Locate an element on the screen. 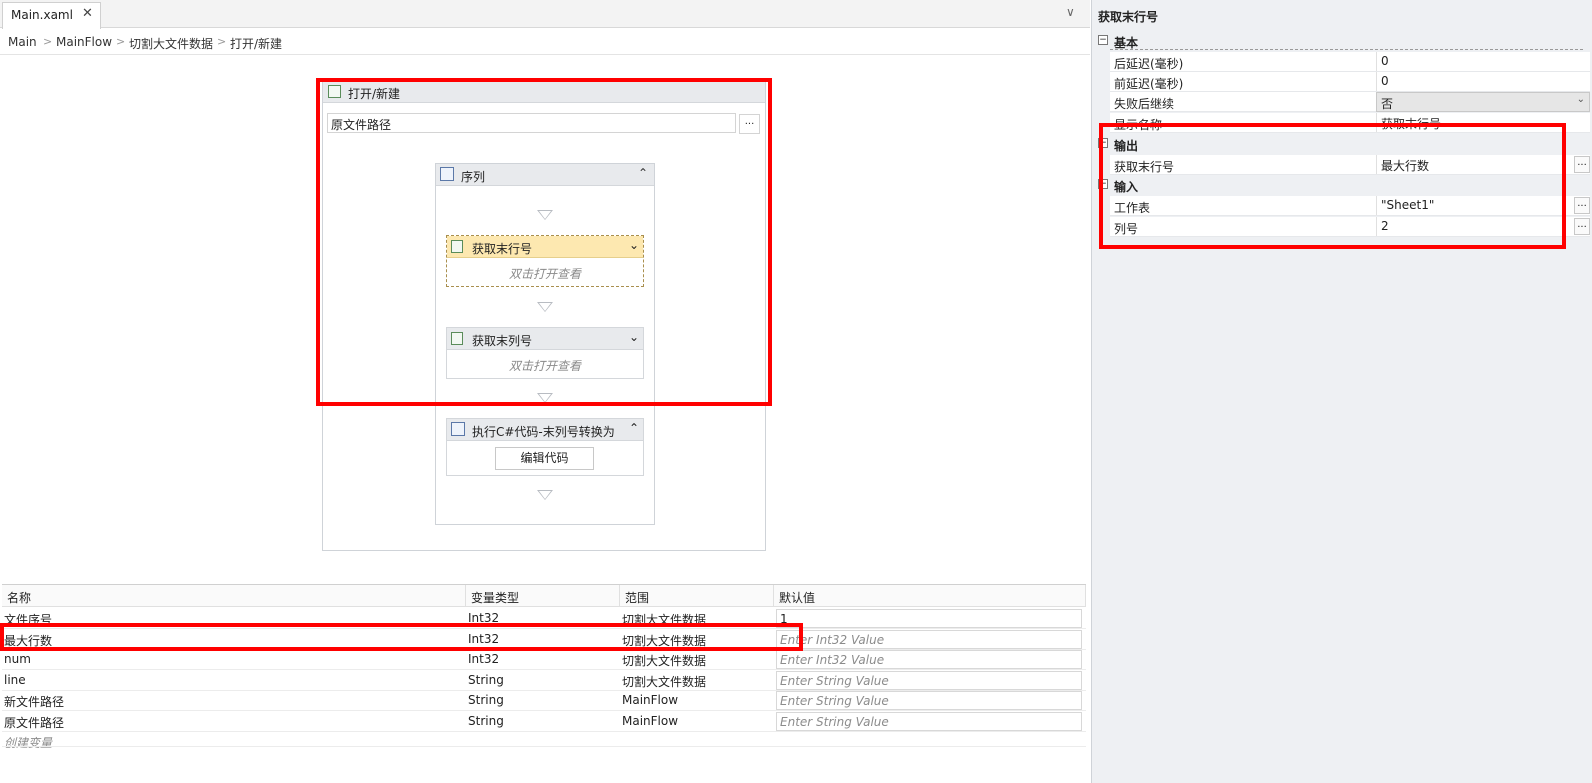  variable-name-cell: 新文件路径 is located at coordinates (234, 700).